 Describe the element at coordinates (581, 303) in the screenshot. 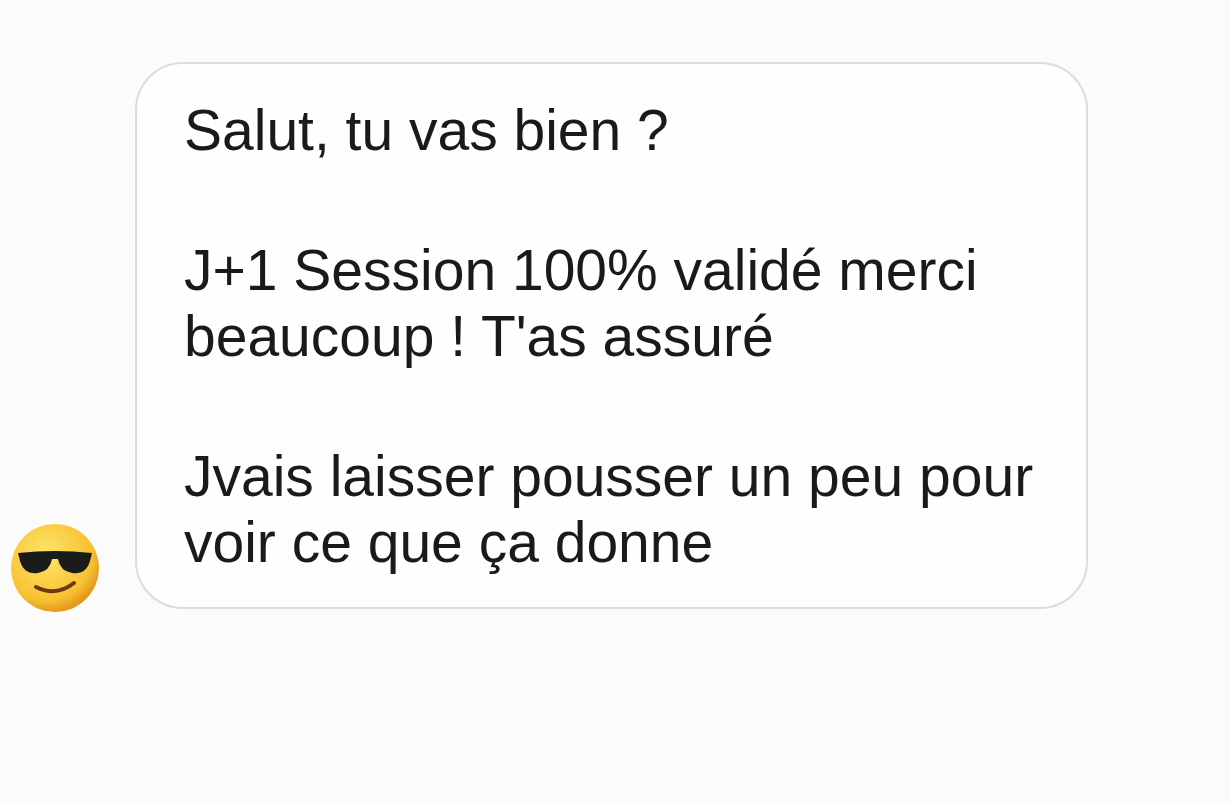

I see `message-text: J+1 Session 100% validé merci beaucoup ! T'as assuré` at that location.